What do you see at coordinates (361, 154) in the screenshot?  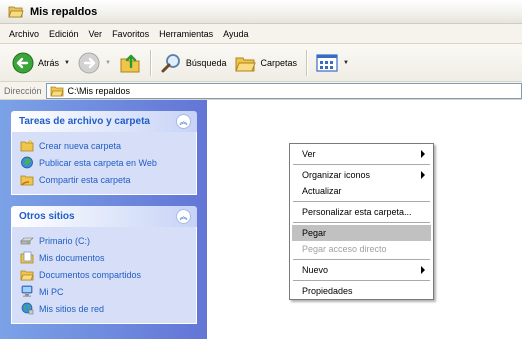 I see `ctx-ver: Ver` at bounding box center [361, 154].